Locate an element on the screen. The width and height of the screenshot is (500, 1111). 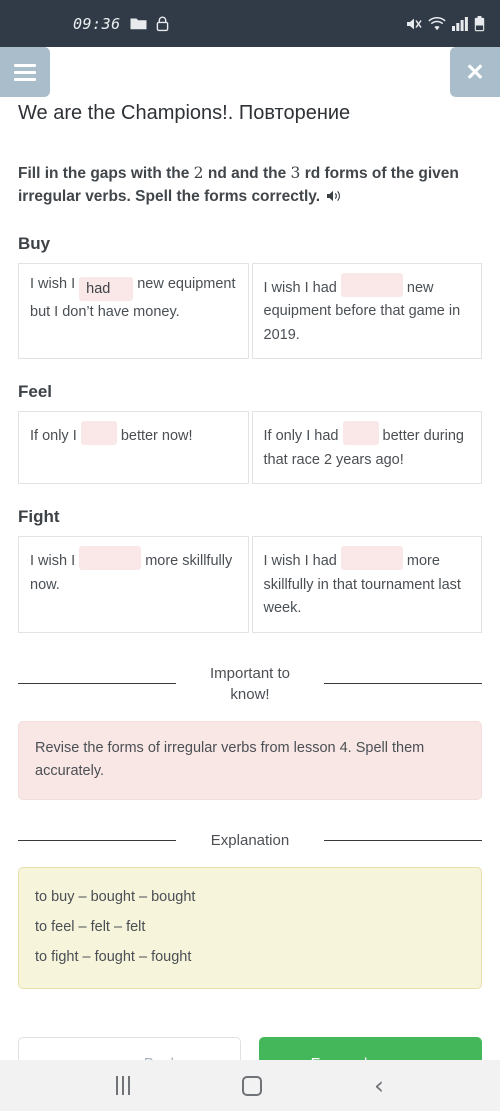
sentence-before: If only I is located at coordinates (53, 436).